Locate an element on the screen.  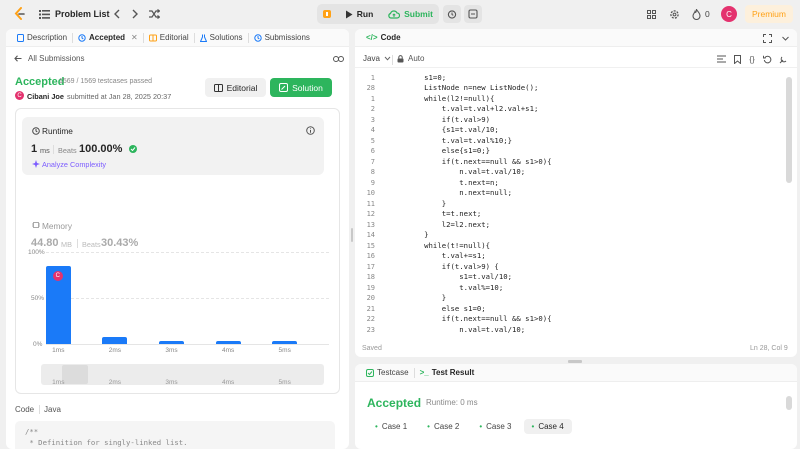
code-line: 1 while(l2!=null){ is located at coordinates (570, 99).